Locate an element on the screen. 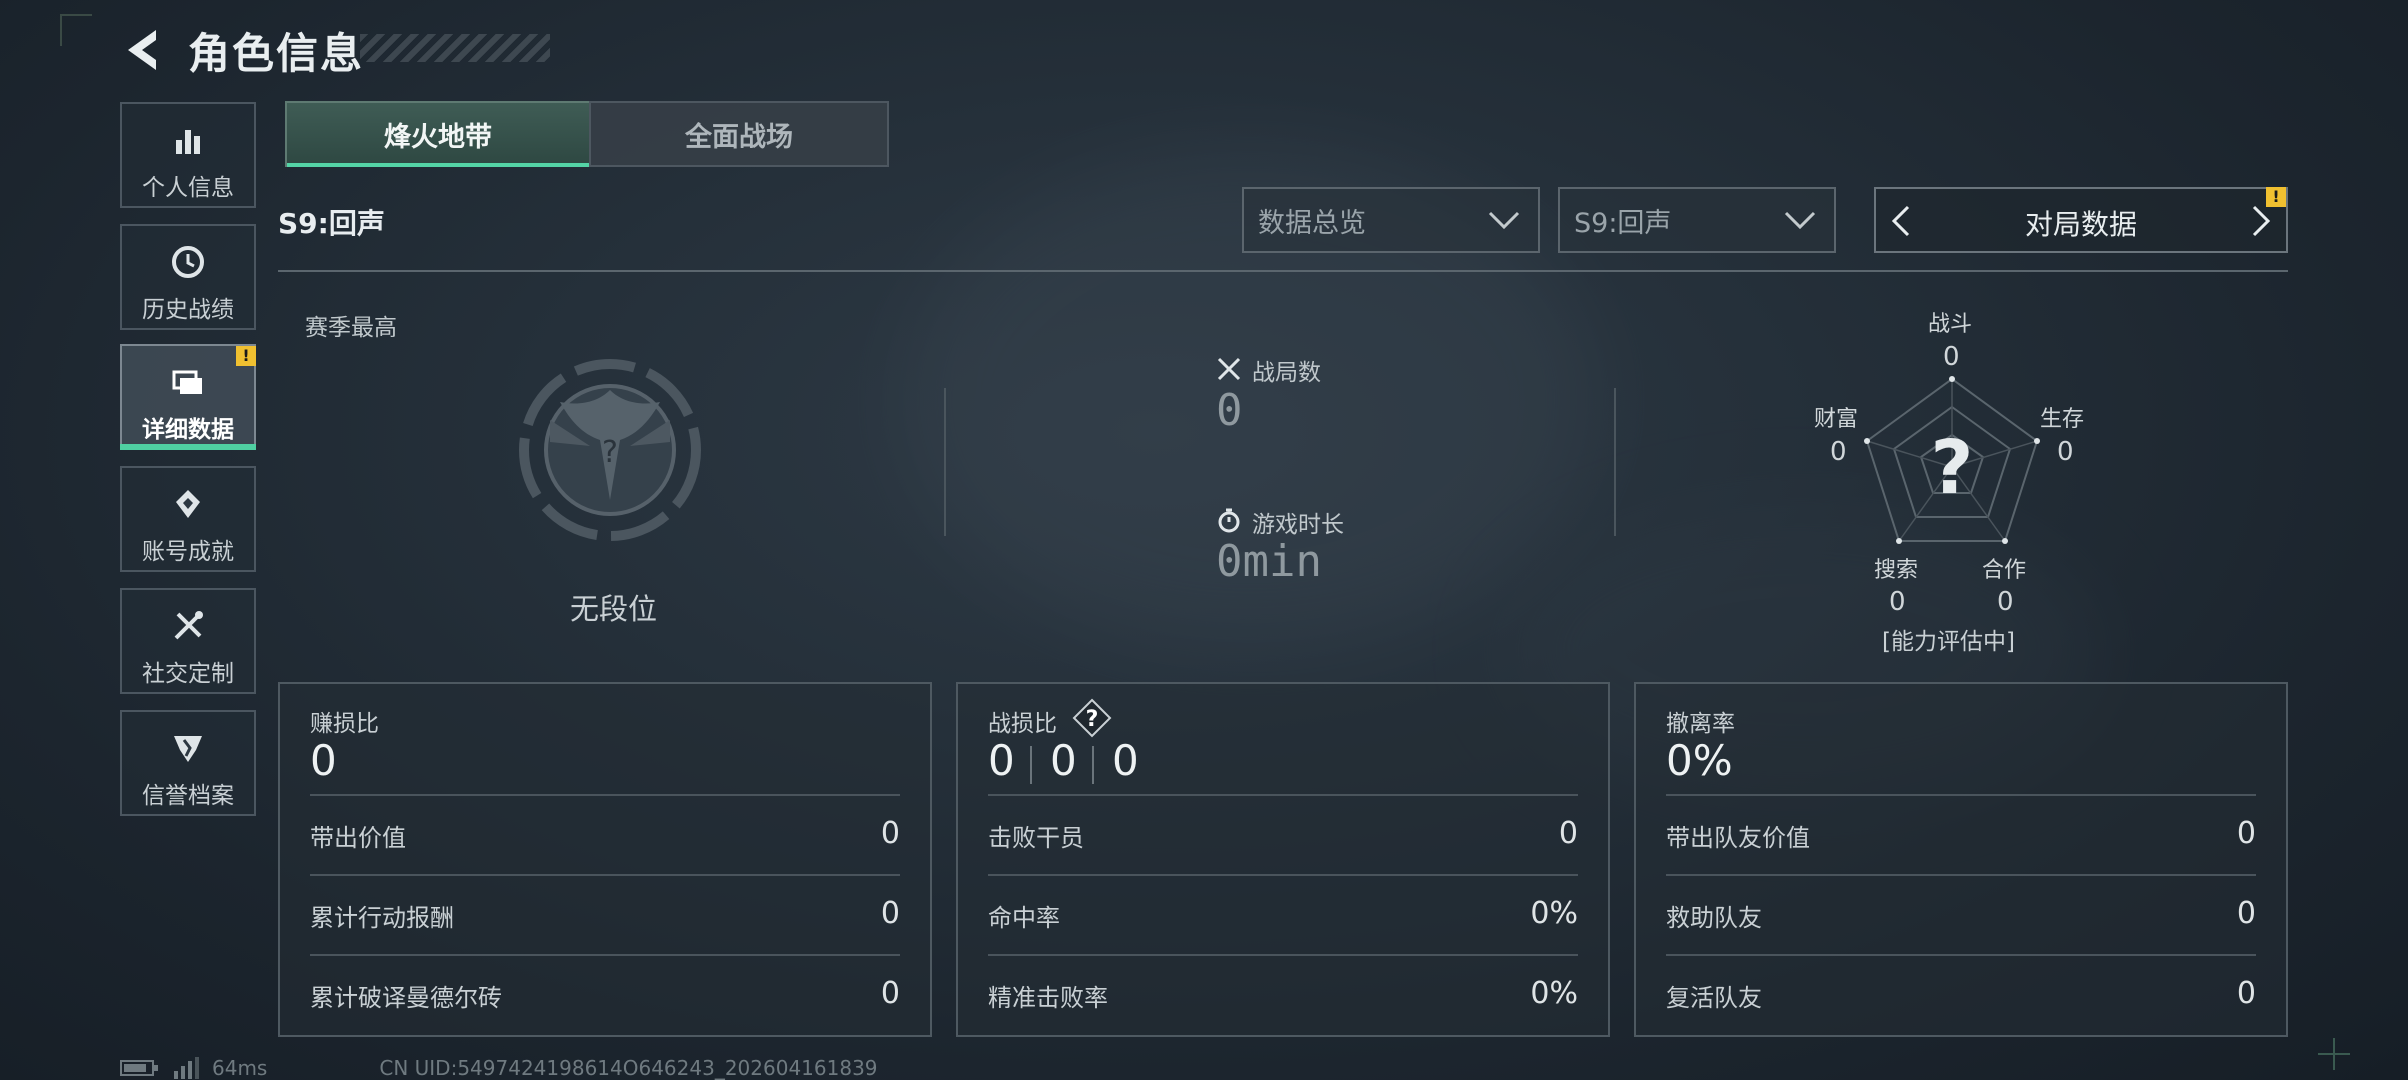 This screenshot has height=1080, width=2408. card-value: 0 is located at coordinates (323, 760).